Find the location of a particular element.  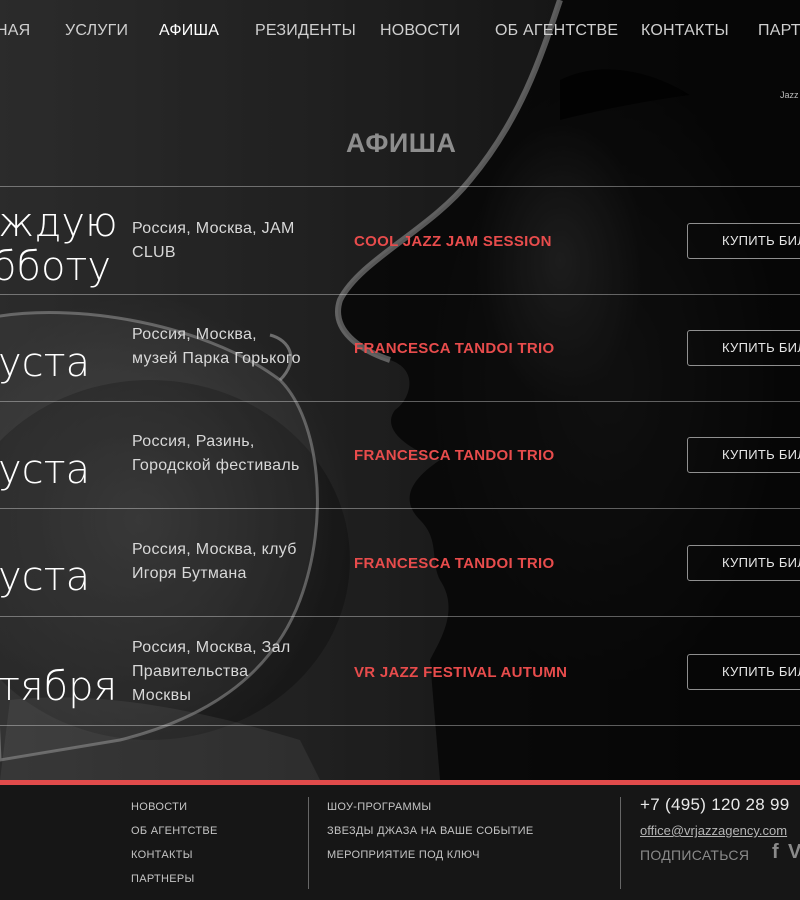

nav-item-home: НАЯ is located at coordinates (15, 31).